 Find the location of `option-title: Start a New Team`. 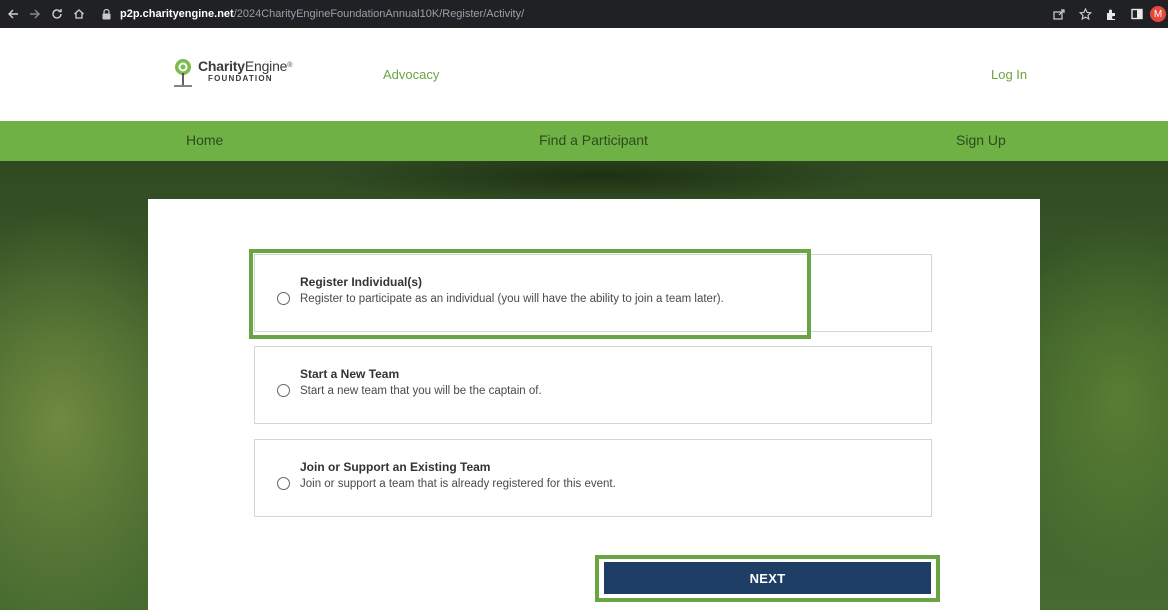

option-title: Start a New Team is located at coordinates (350, 374).